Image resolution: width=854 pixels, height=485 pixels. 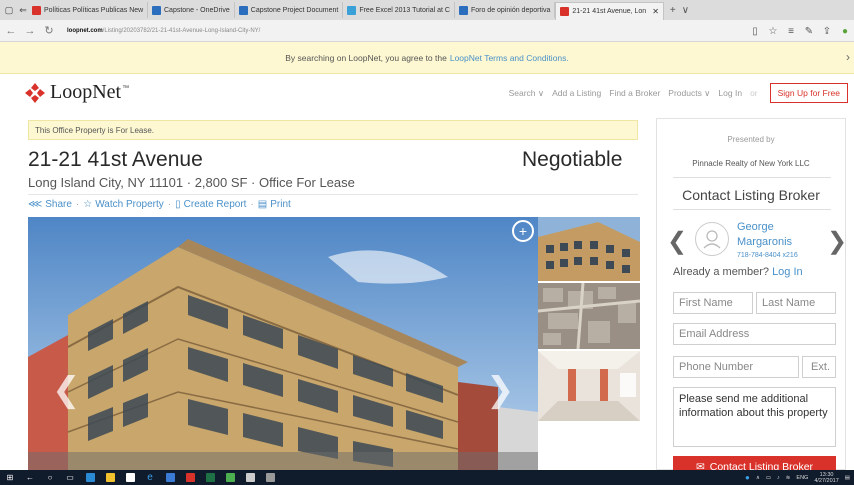 I want to click on tray-wifi-icon: ≋, so click(x=788, y=478).